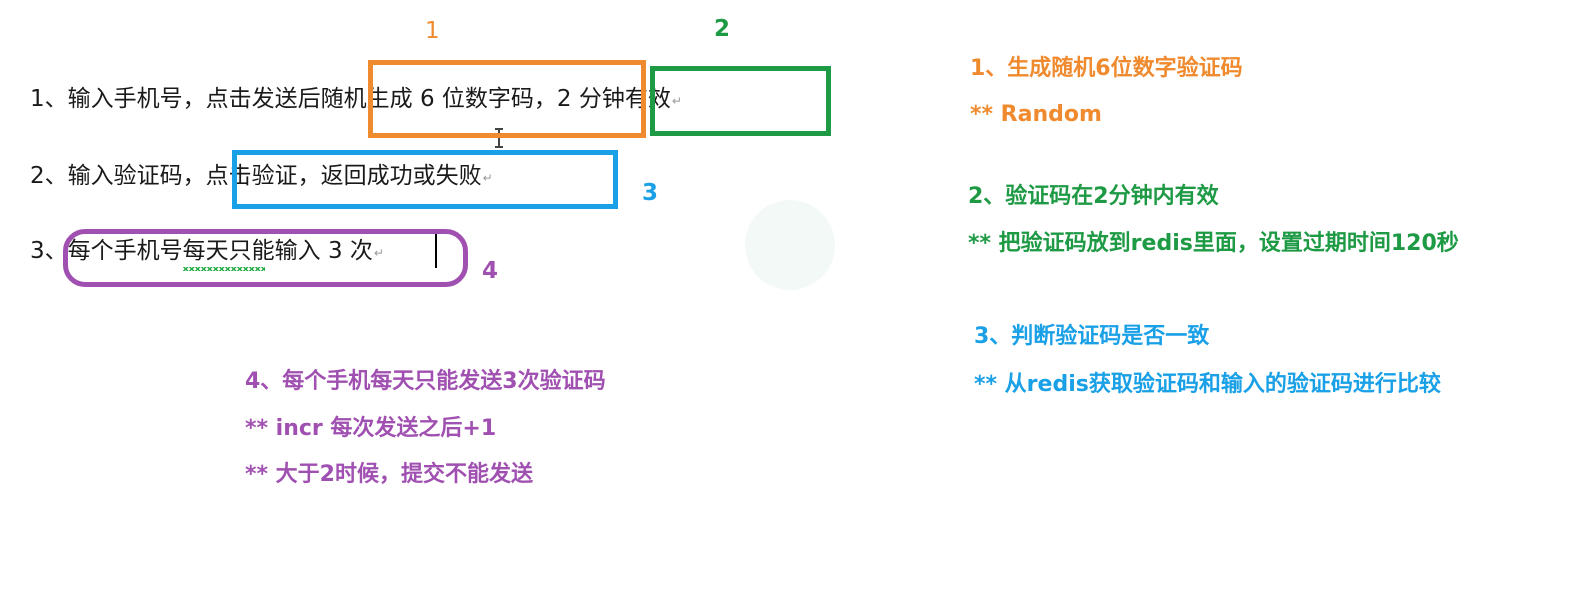 The height and width of the screenshot is (607, 1587). I want to click on marker-2: 2, so click(722, 29).